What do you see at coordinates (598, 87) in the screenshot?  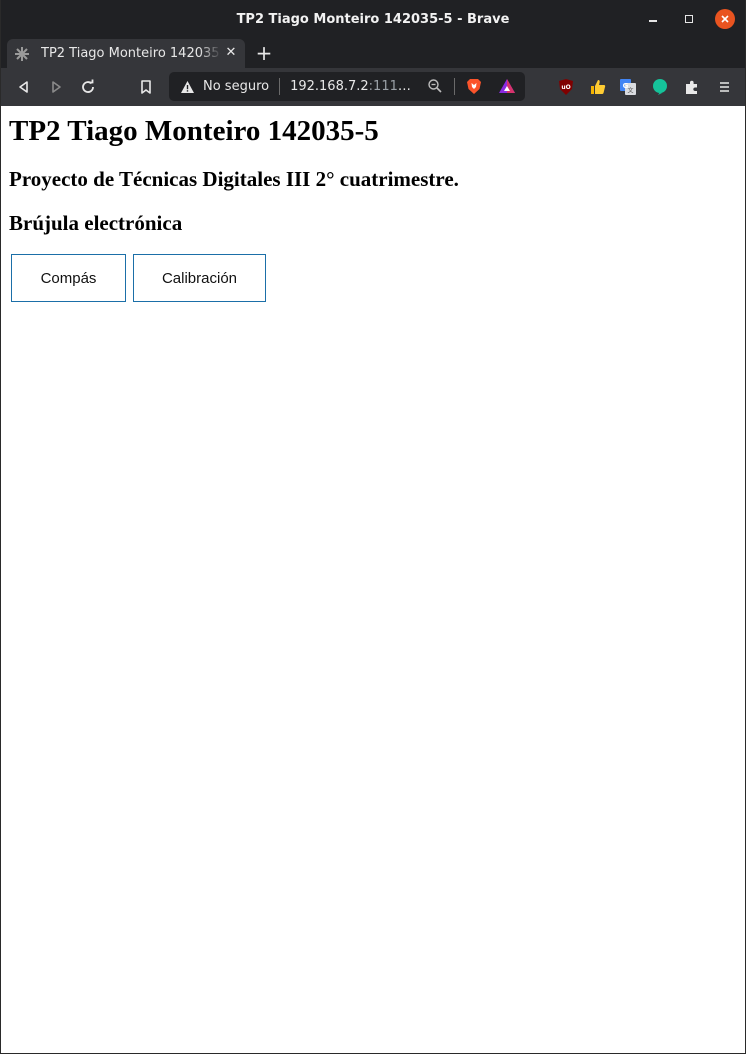 I see `thumbs-up-extension-icon` at bounding box center [598, 87].